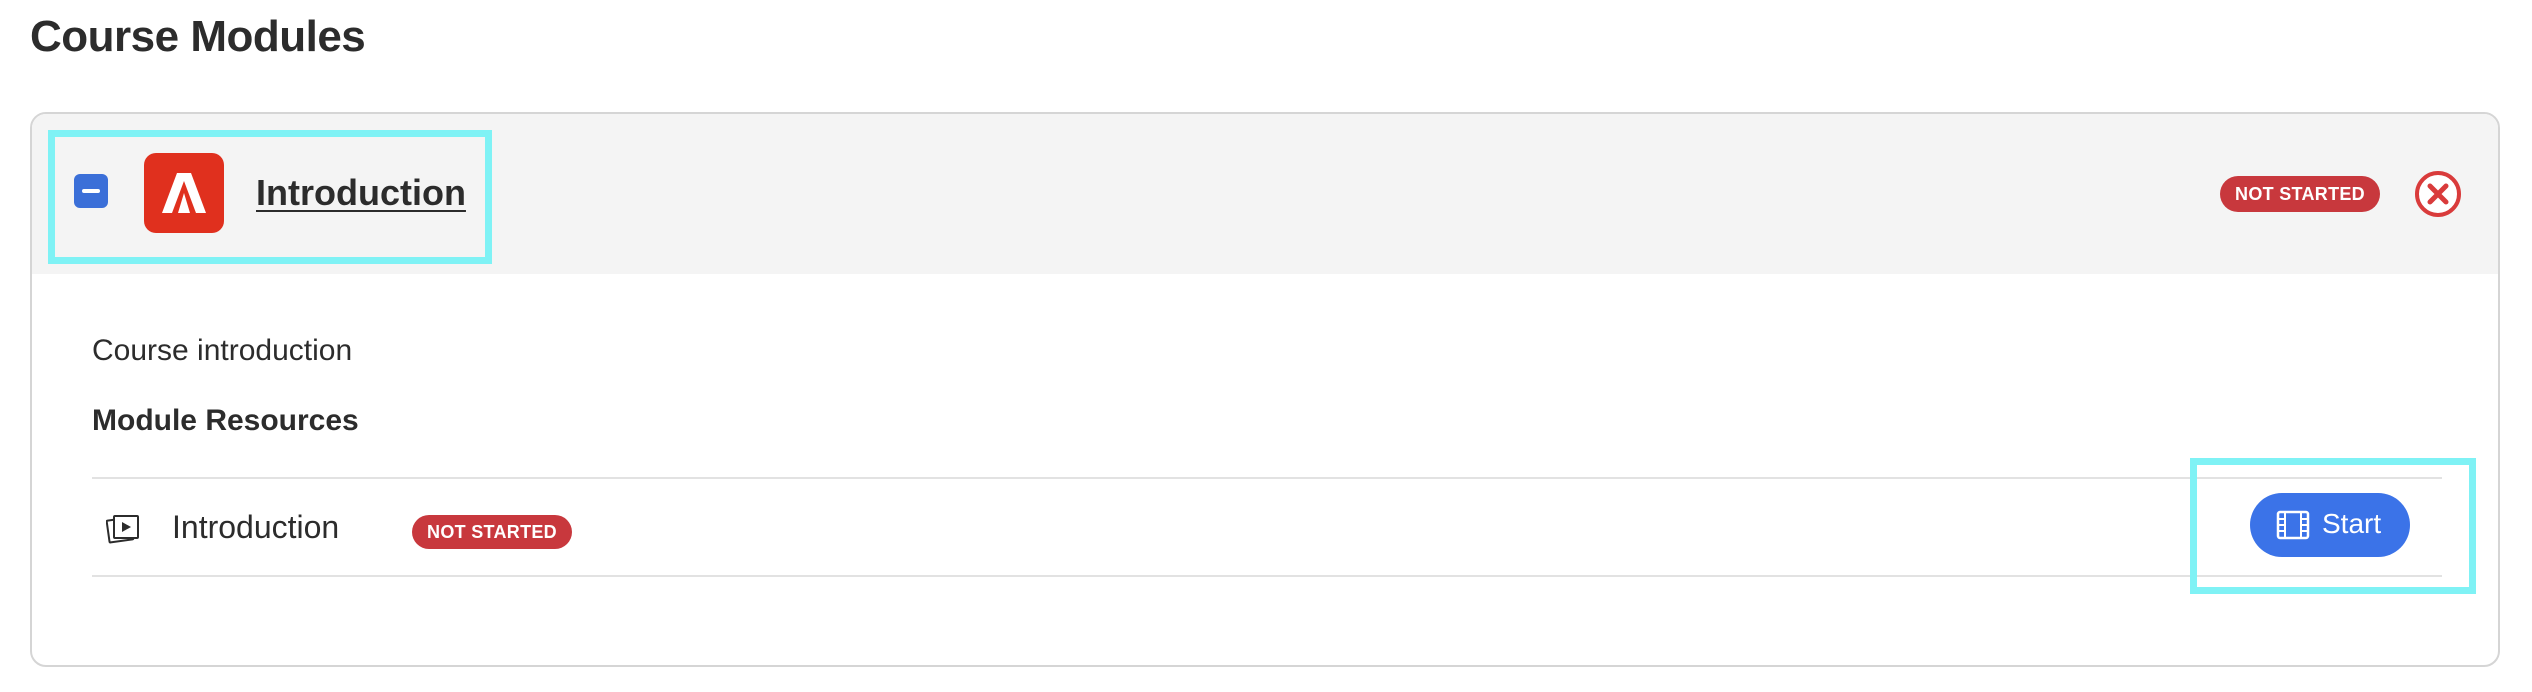 The image size is (2532, 692). I want to click on module-title-link: Introduction, so click(361, 193).